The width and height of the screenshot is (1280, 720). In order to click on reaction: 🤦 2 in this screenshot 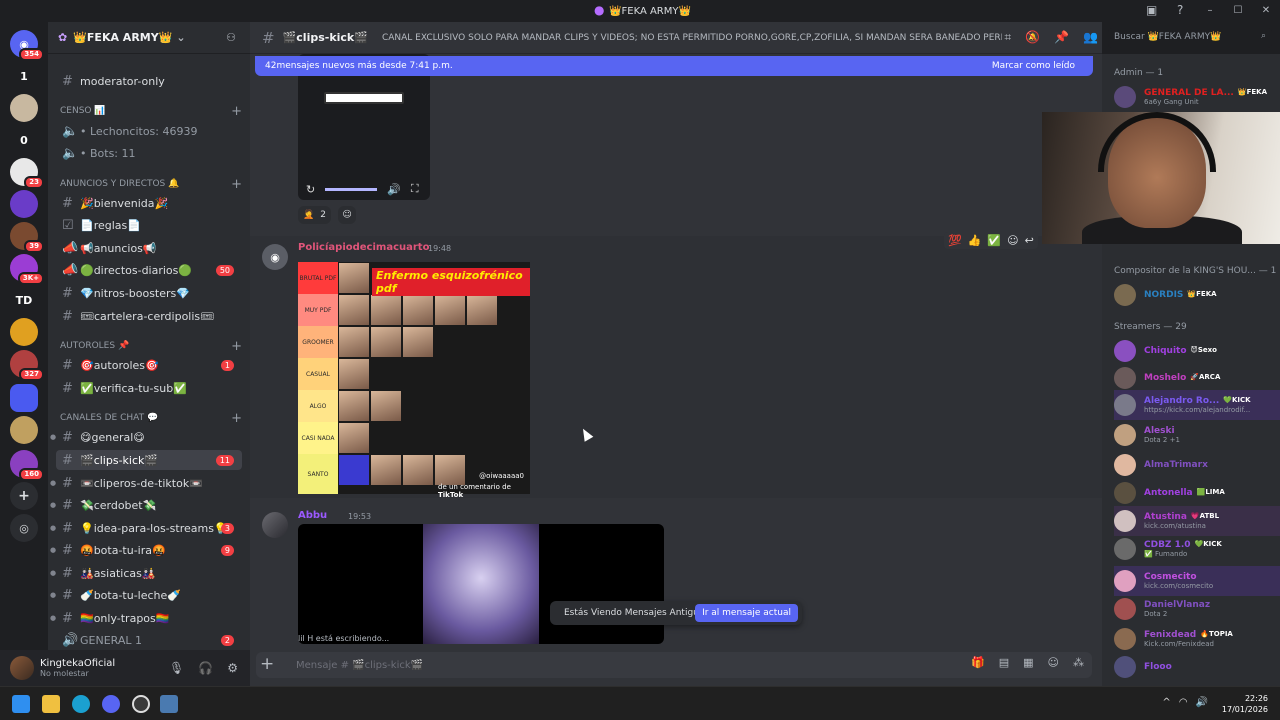, I will do `click(314, 215)`.